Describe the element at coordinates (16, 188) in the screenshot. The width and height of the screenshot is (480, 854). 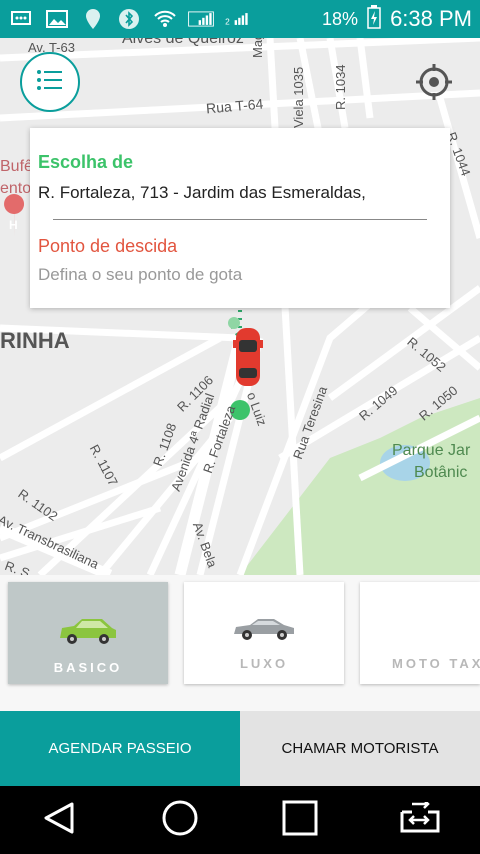
I see `map-label: ento` at that location.